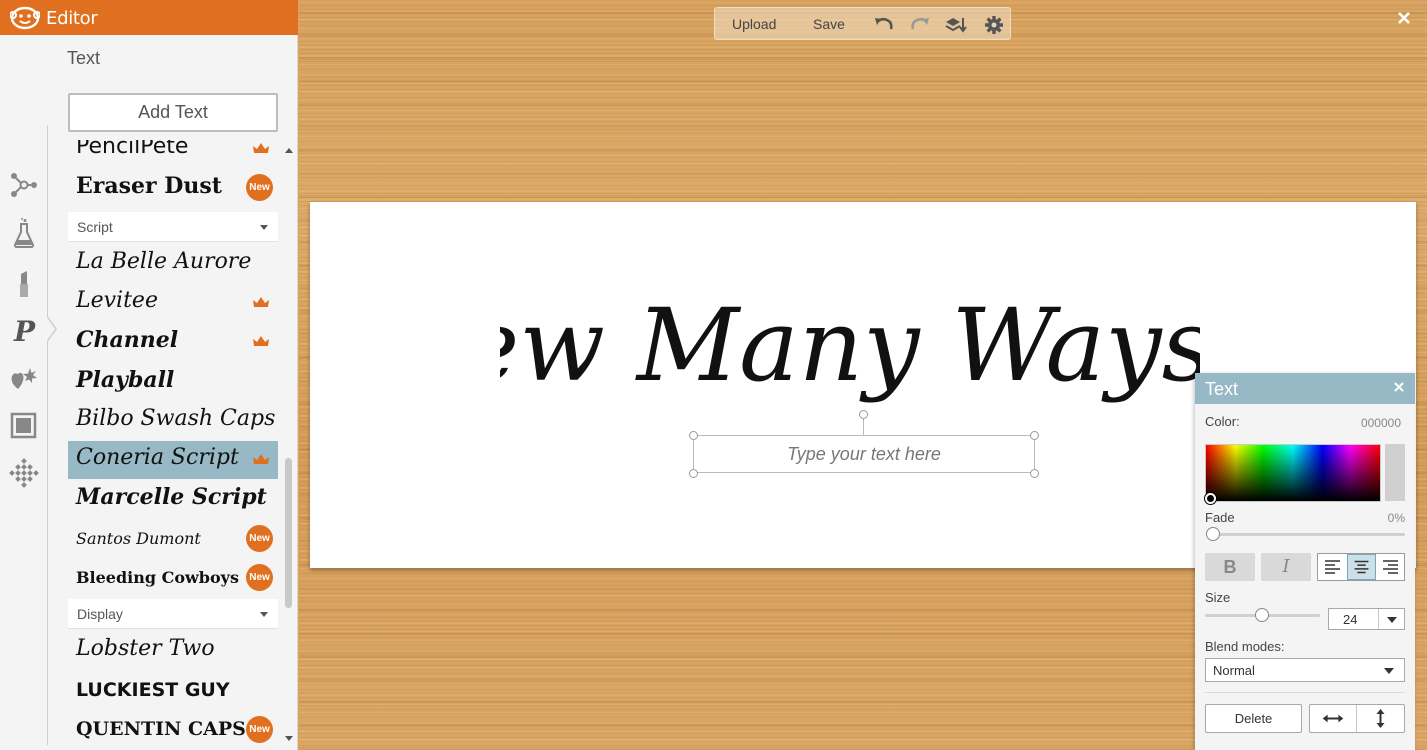  I want to click on bold-button: B, so click(1230, 567).